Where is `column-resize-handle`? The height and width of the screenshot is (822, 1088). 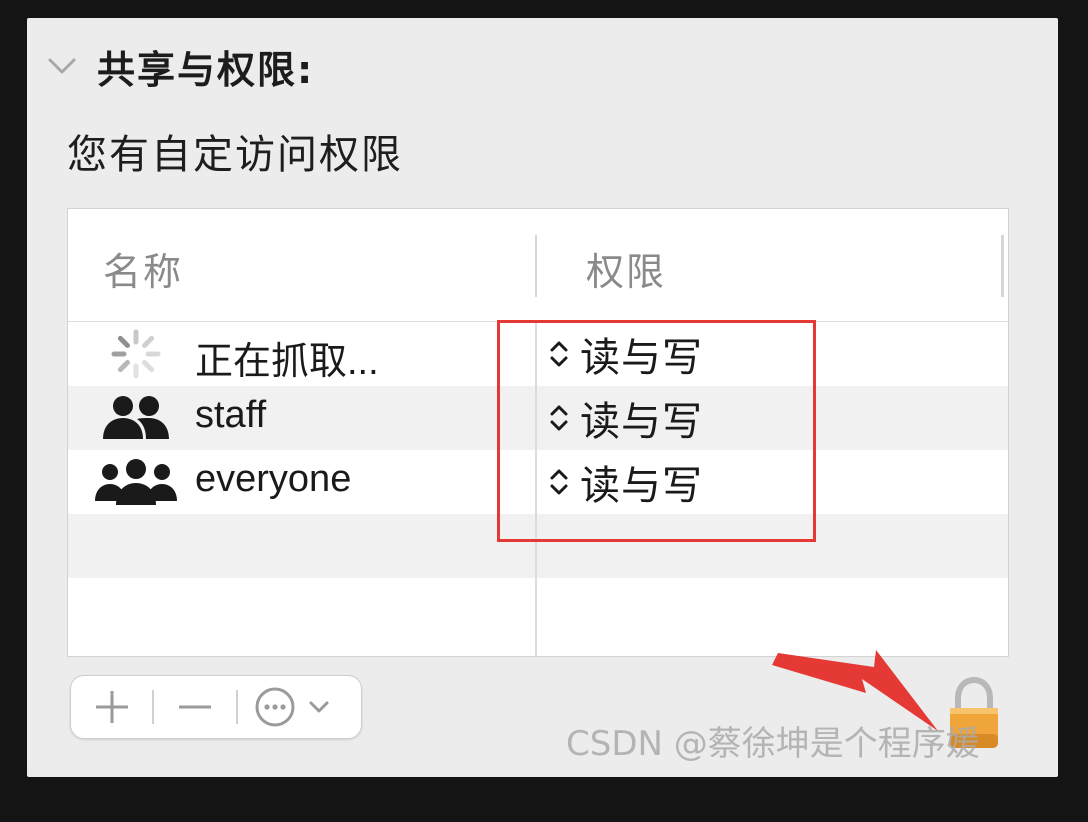 column-resize-handle is located at coordinates (536, 266).